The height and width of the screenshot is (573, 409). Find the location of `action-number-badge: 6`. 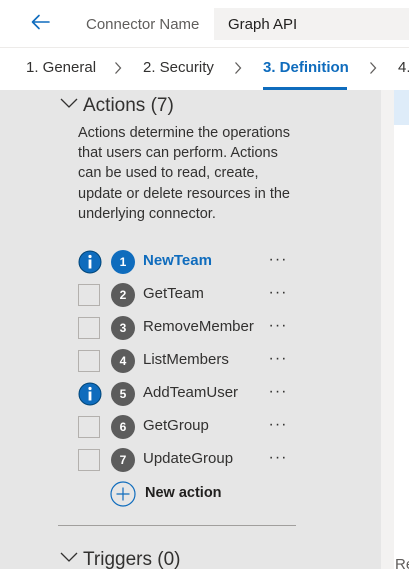

action-number-badge: 6 is located at coordinates (123, 427).